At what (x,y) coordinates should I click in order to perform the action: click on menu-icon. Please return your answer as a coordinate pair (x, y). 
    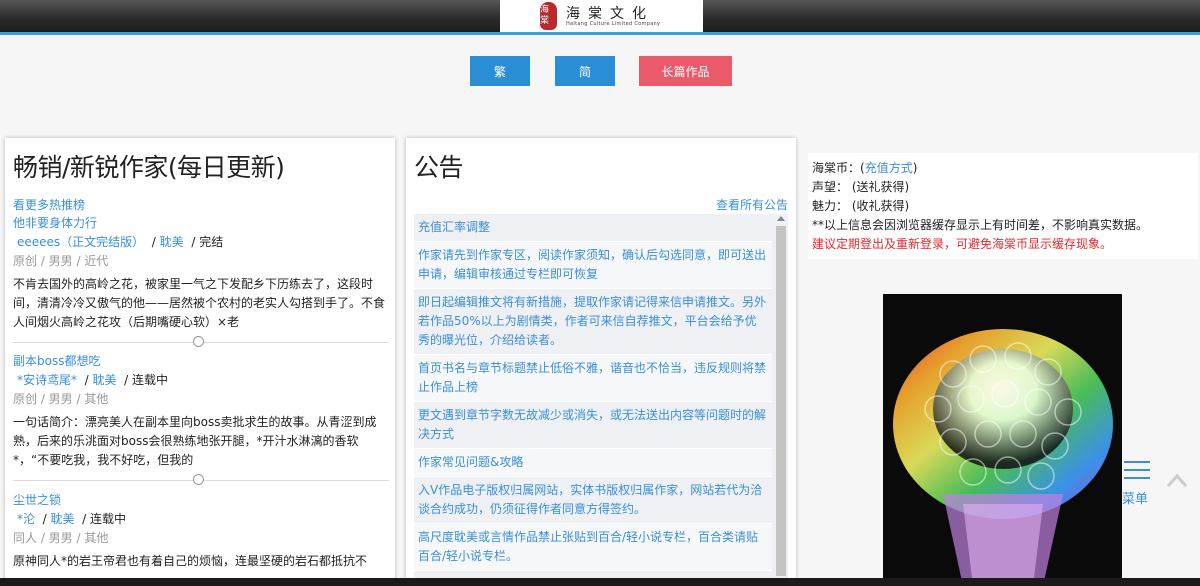
    Looking at the image, I should click on (1138, 470).